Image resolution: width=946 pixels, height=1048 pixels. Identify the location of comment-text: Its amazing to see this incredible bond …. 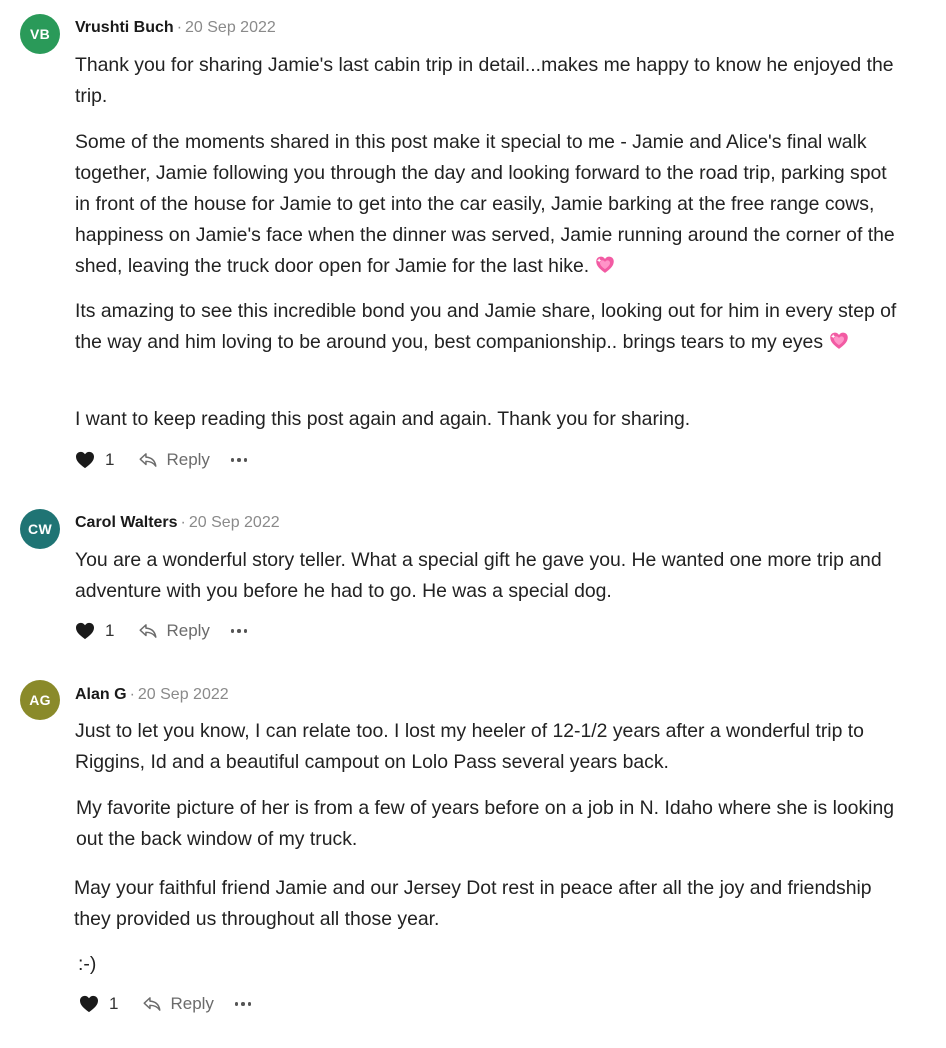
(486, 326).